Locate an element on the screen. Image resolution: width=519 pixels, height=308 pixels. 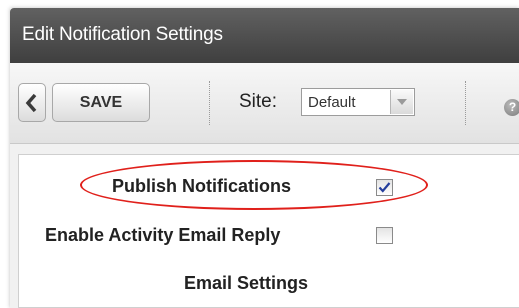
publish-notifications-checkbox is located at coordinates (384, 187).